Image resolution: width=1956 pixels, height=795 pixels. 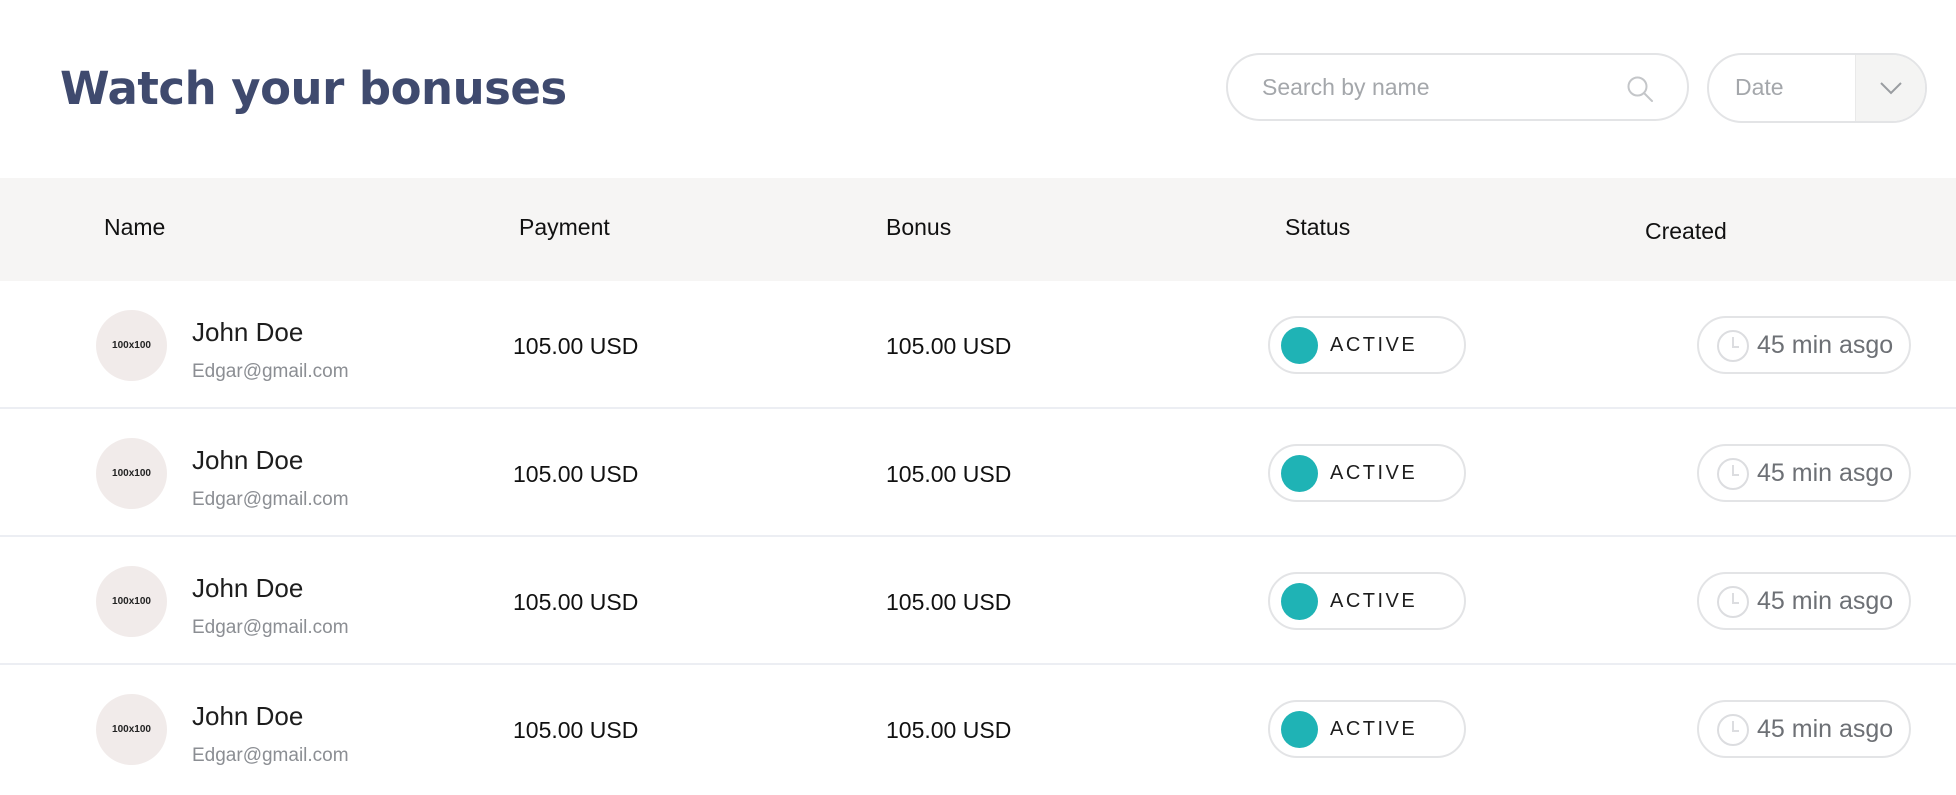 I want to click on column-header-bonus: Bonus, so click(x=918, y=227).